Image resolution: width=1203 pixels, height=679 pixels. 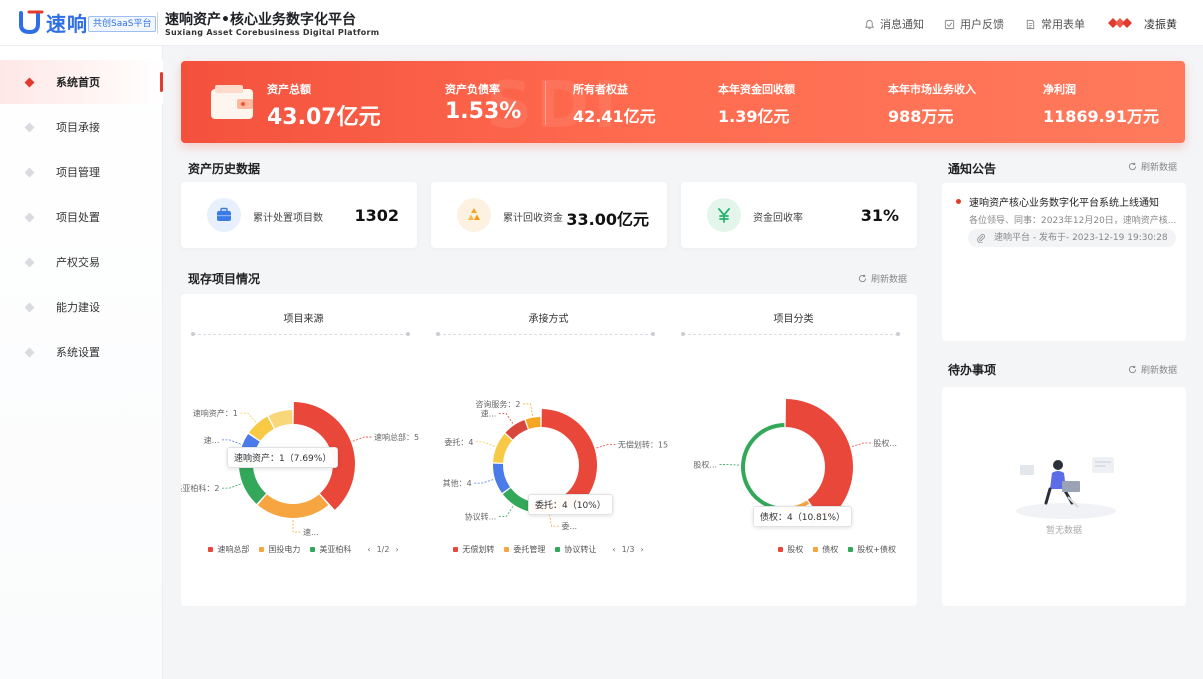 I want to click on stat-value: 31%, so click(x=879, y=215).